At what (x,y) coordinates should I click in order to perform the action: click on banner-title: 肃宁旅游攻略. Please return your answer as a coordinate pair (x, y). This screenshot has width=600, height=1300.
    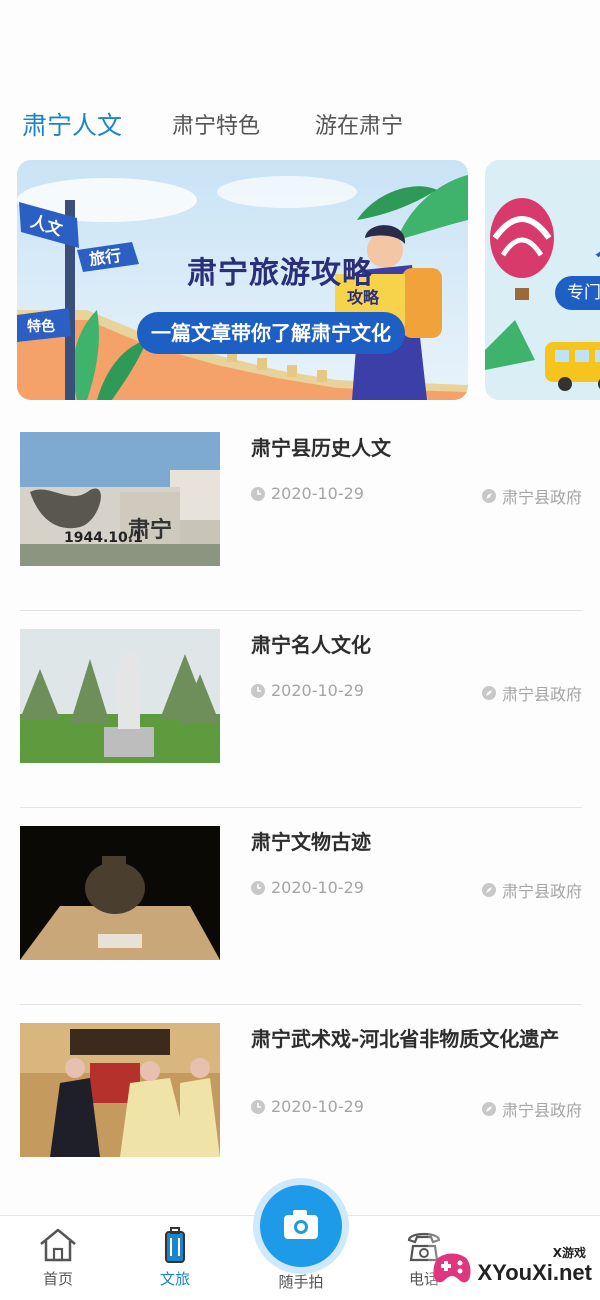
    Looking at the image, I should click on (280, 273).